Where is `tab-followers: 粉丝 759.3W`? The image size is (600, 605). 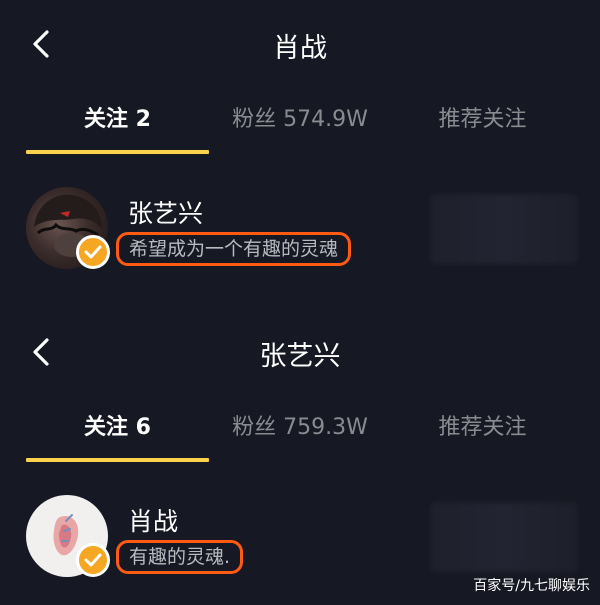 tab-followers: 粉丝 759.3W is located at coordinates (300, 428).